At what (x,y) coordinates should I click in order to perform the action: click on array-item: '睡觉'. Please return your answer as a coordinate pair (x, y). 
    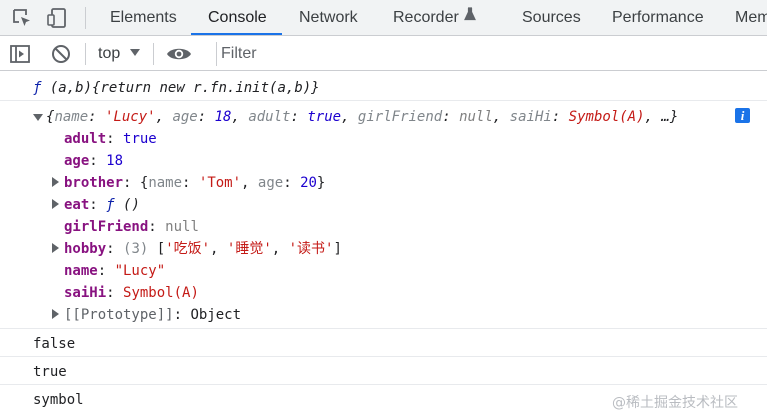
    Looking at the image, I should click on (249, 249).